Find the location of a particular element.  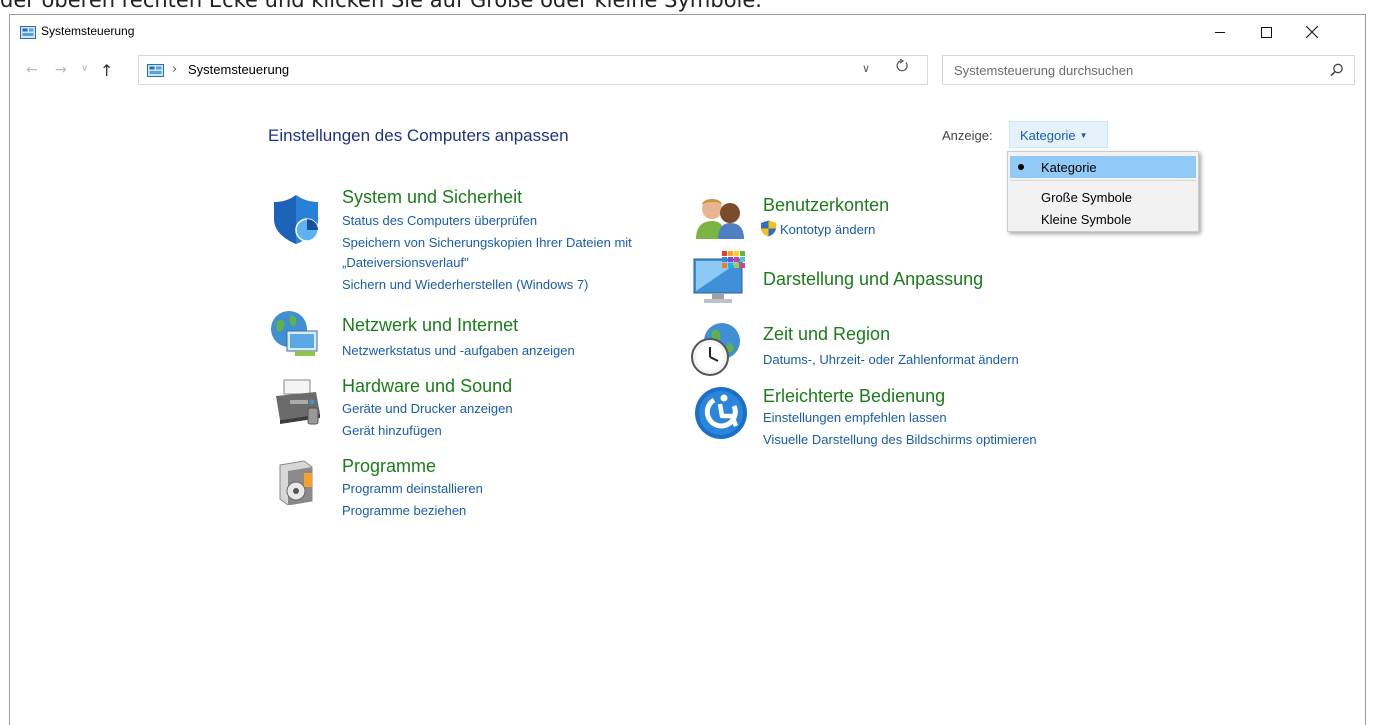

control-panel-icon is located at coordinates (155, 70).